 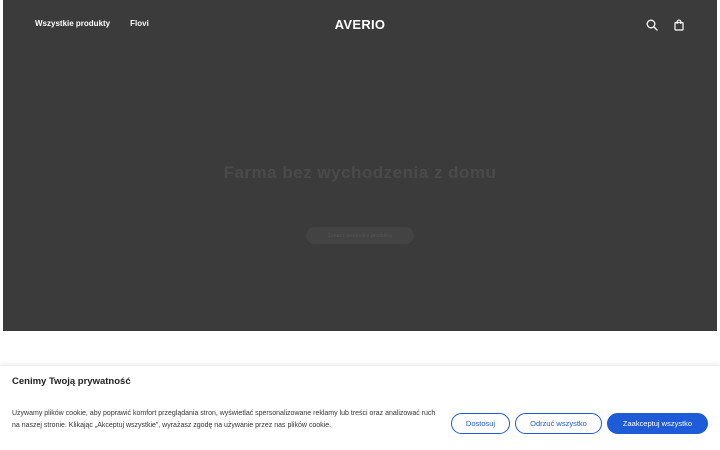 I want to click on search-icon, so click(x=651, y=25).